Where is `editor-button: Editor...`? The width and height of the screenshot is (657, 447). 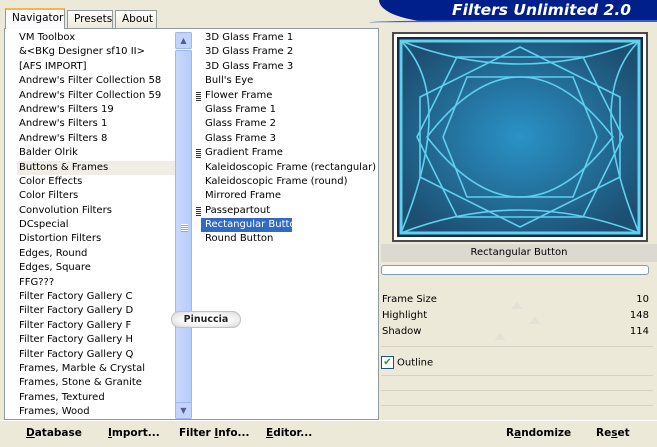
editor-button: Editor... is located at coordinates (289, 433).